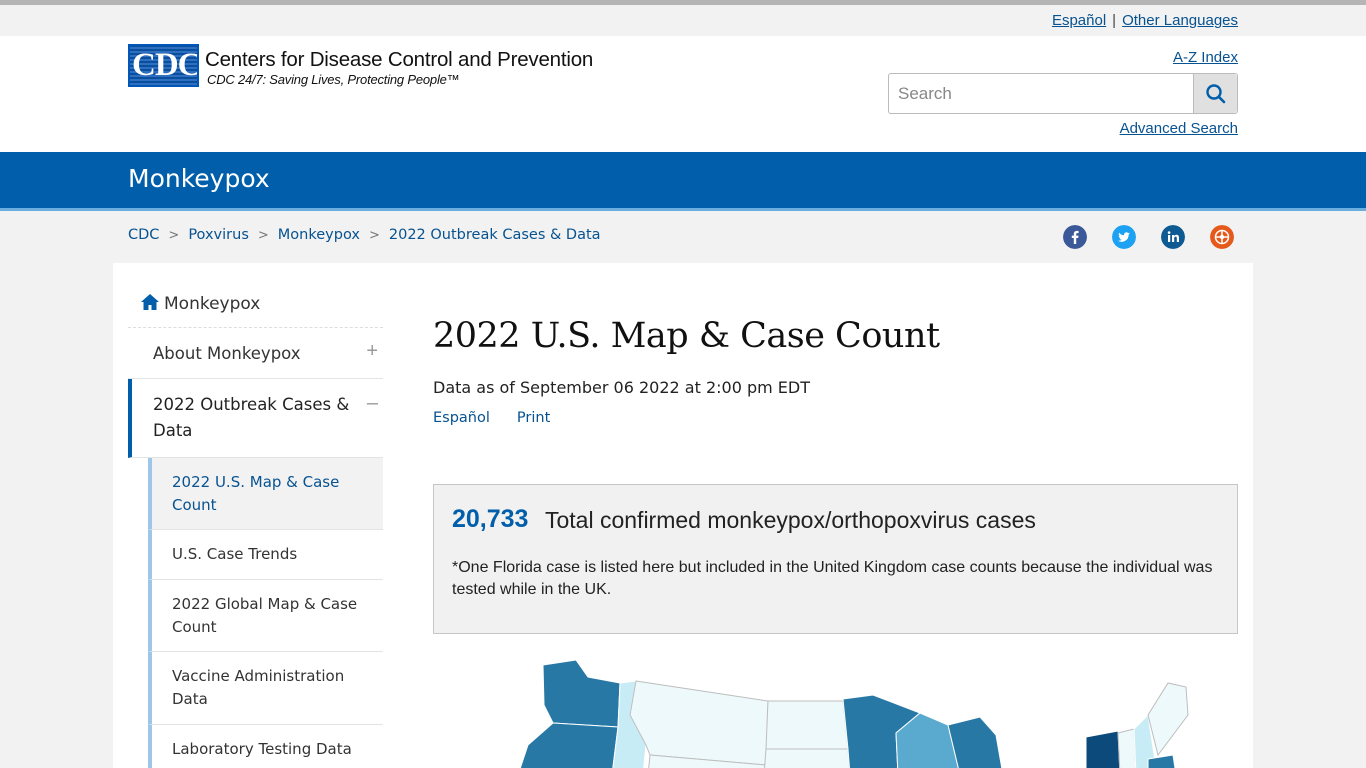 The height and width of the screenshot is (768, 1366). I want to click on map-state-michigan, so click(975, 742).